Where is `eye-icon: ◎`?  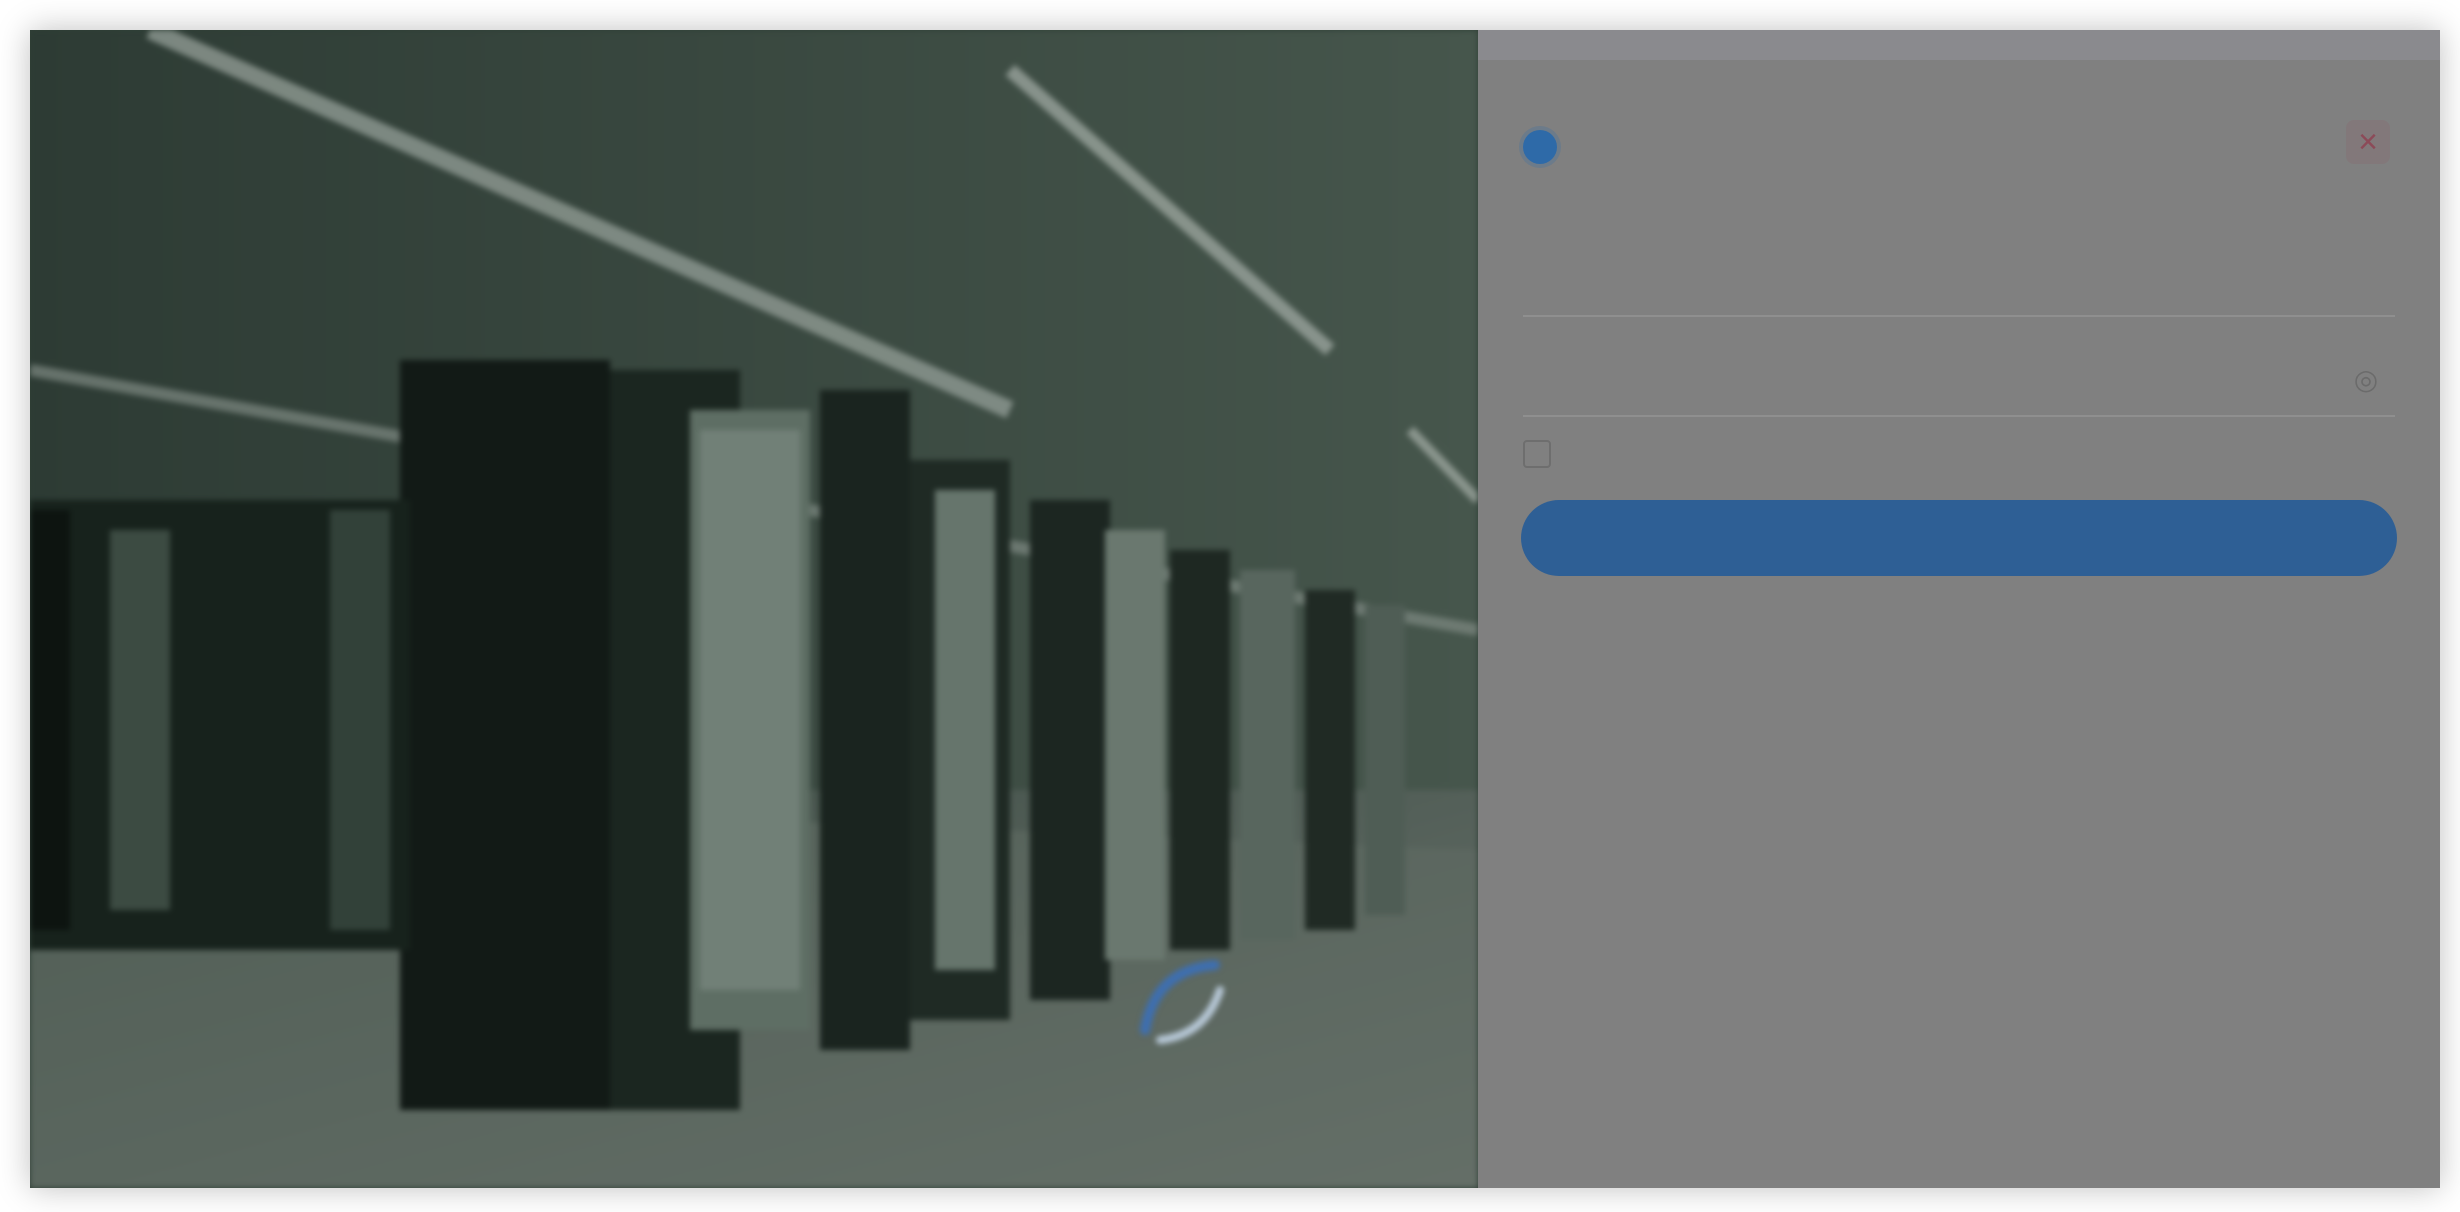 eye-icon: ◎ is located at coordinates (2366, 380).